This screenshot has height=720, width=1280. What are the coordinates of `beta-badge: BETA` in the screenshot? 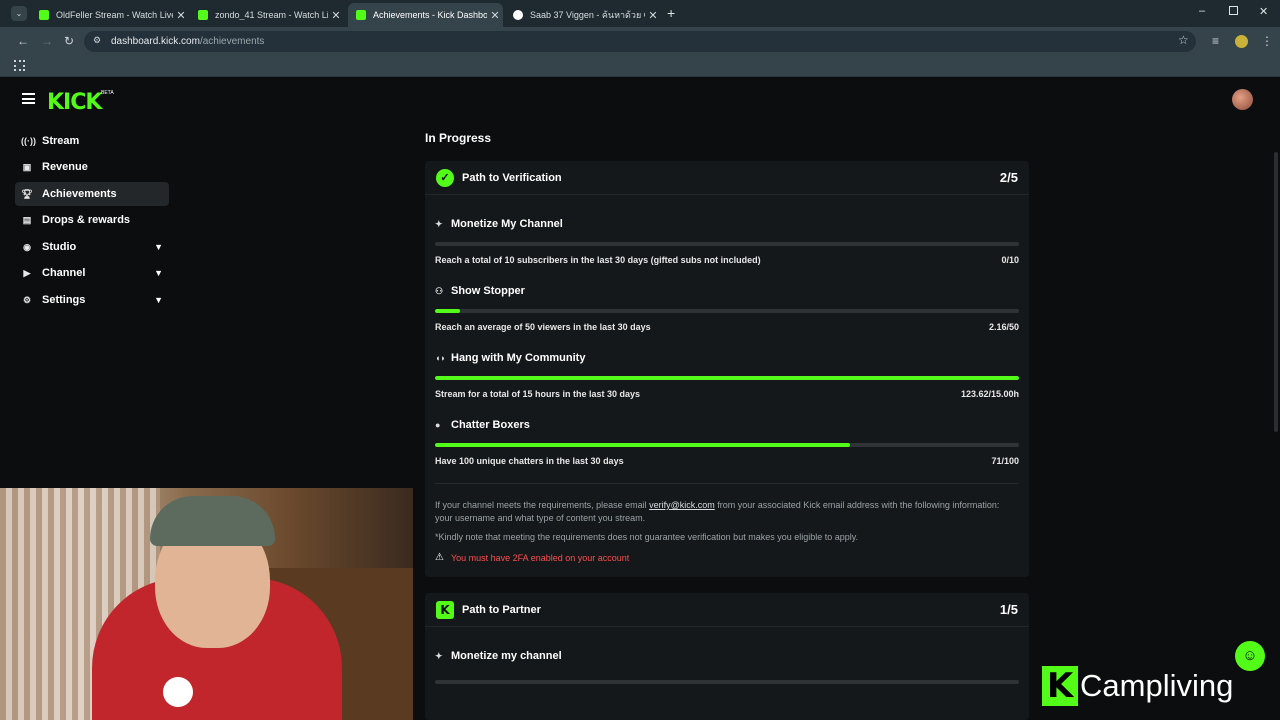 It's located at (107, 93).